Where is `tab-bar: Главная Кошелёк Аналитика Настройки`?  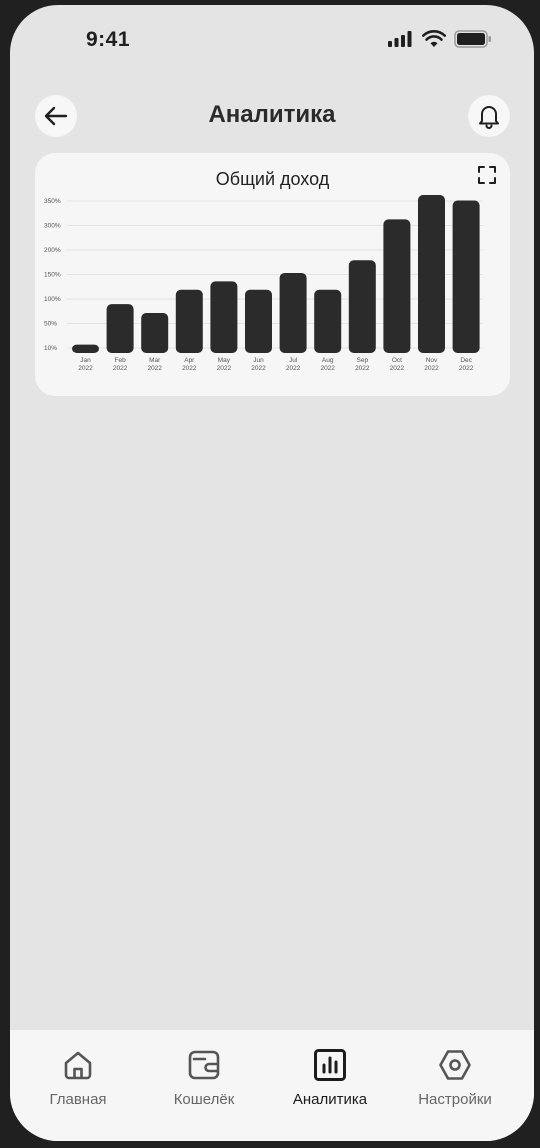
tab-bar: Главная Кошелёк Аналитика Настройки is located at coordinates (272, 1085).